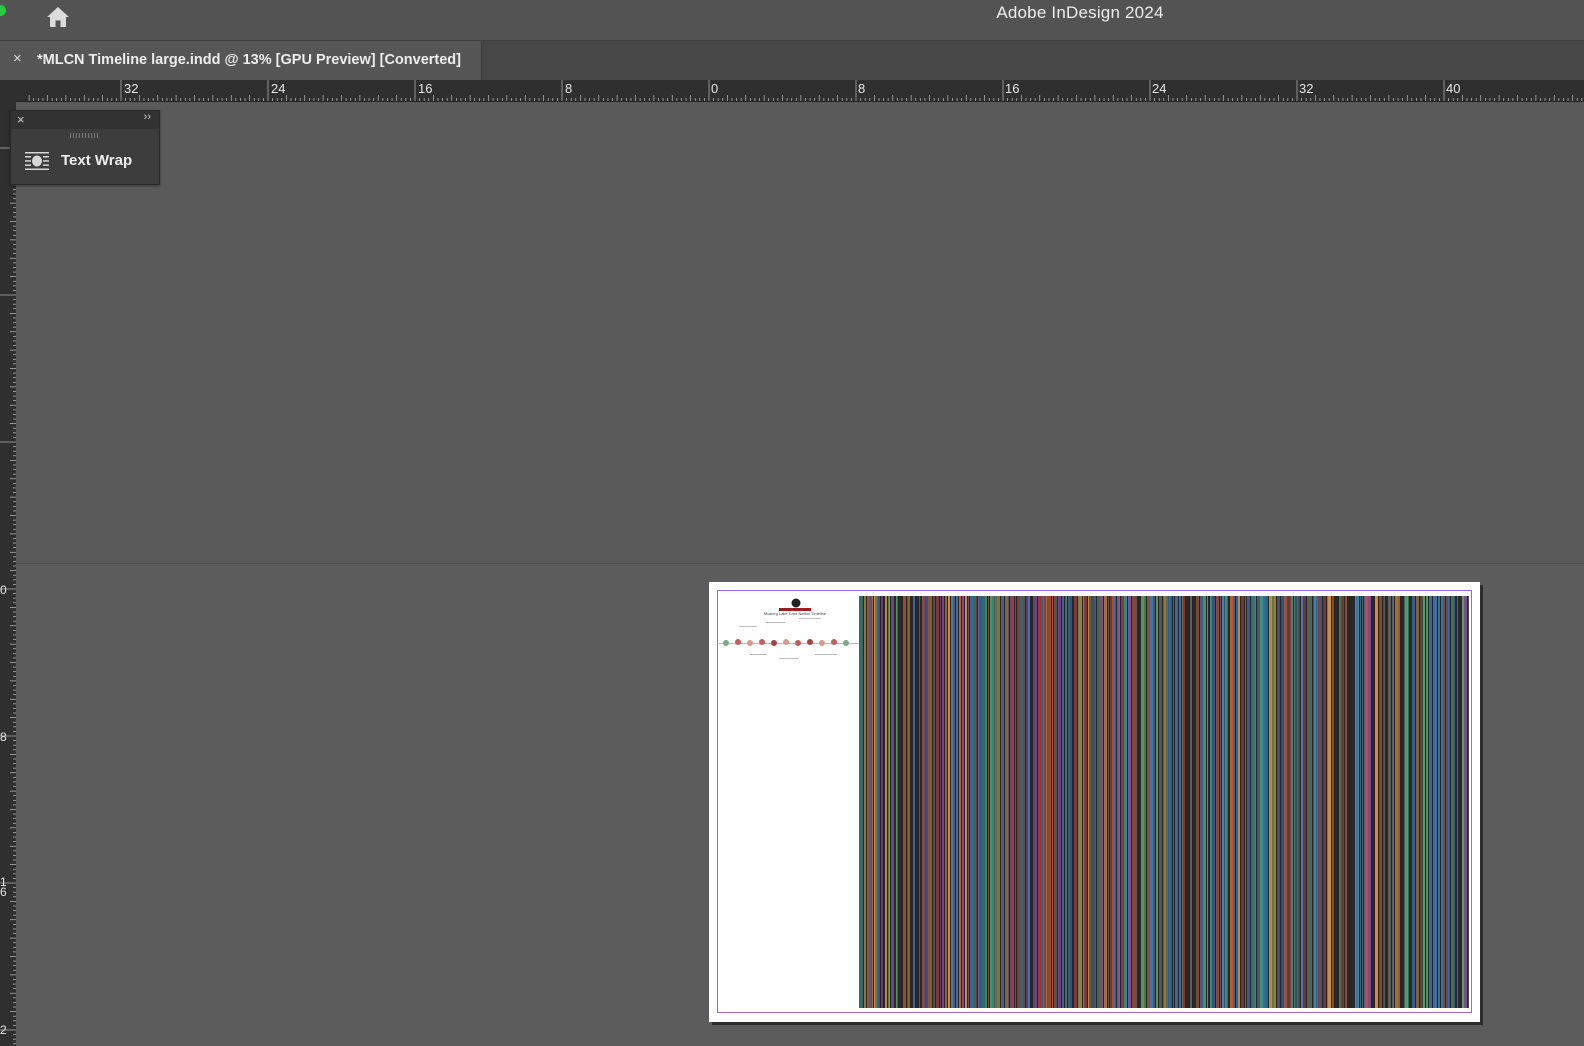 Image resolution: width=1584 pixels, height=1046 pixels. What do you see at coordinates (8, 573) in the screenshot?
I see `vertical-ruler: 0 8 1 6 2` at bounding box center [8, 573].